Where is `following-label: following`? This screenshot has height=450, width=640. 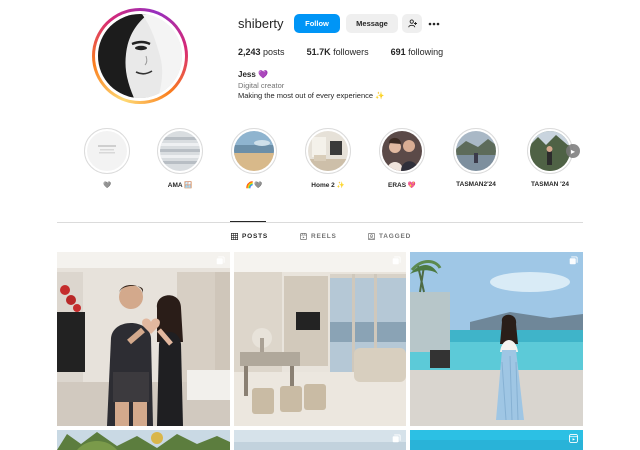
following-label: following is located at coordinates (426, 52).